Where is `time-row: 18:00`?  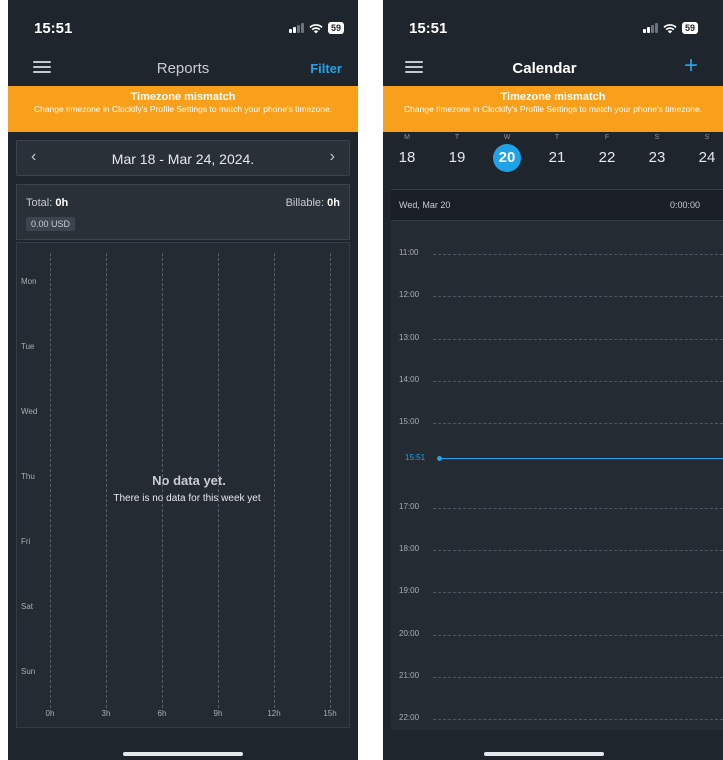 time-row: 18:00 is located at coordinates (557, 550).